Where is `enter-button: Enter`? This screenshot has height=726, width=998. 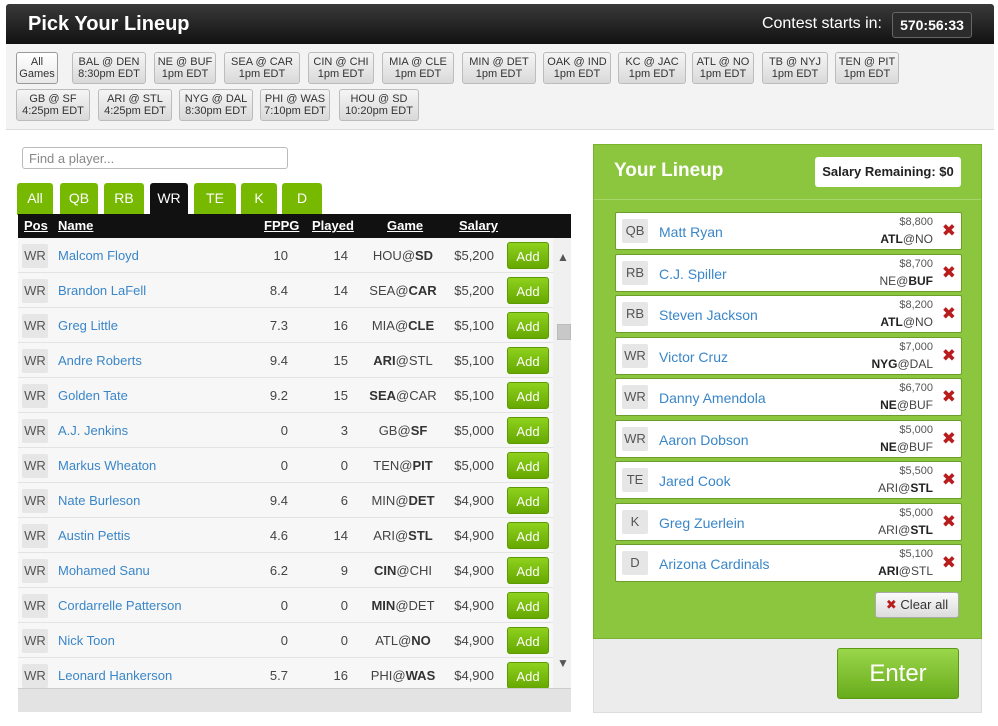
enter-button: Enter is located at coordinates (898, 673).